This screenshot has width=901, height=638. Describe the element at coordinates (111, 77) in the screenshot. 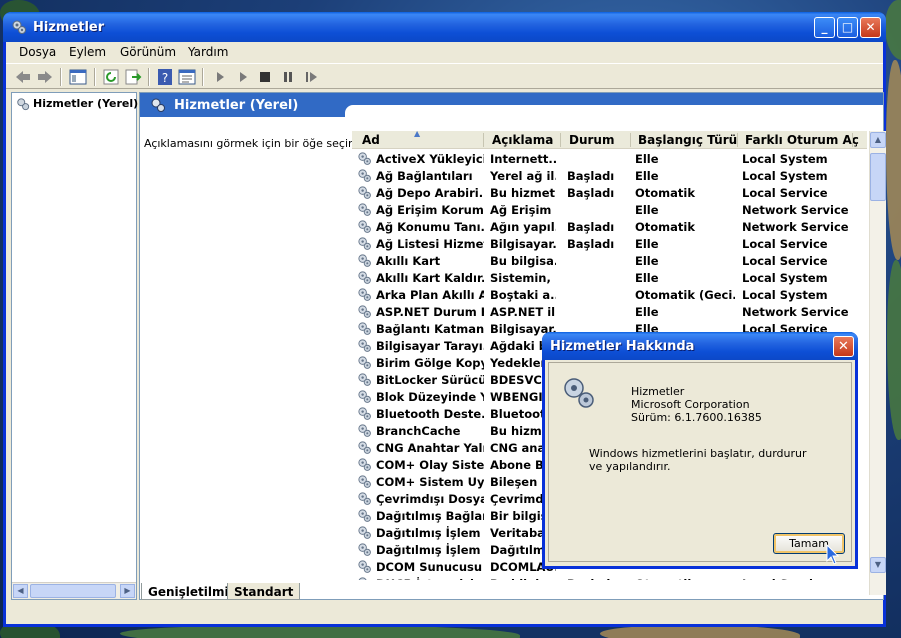

I see `refresh-icon` at that location.